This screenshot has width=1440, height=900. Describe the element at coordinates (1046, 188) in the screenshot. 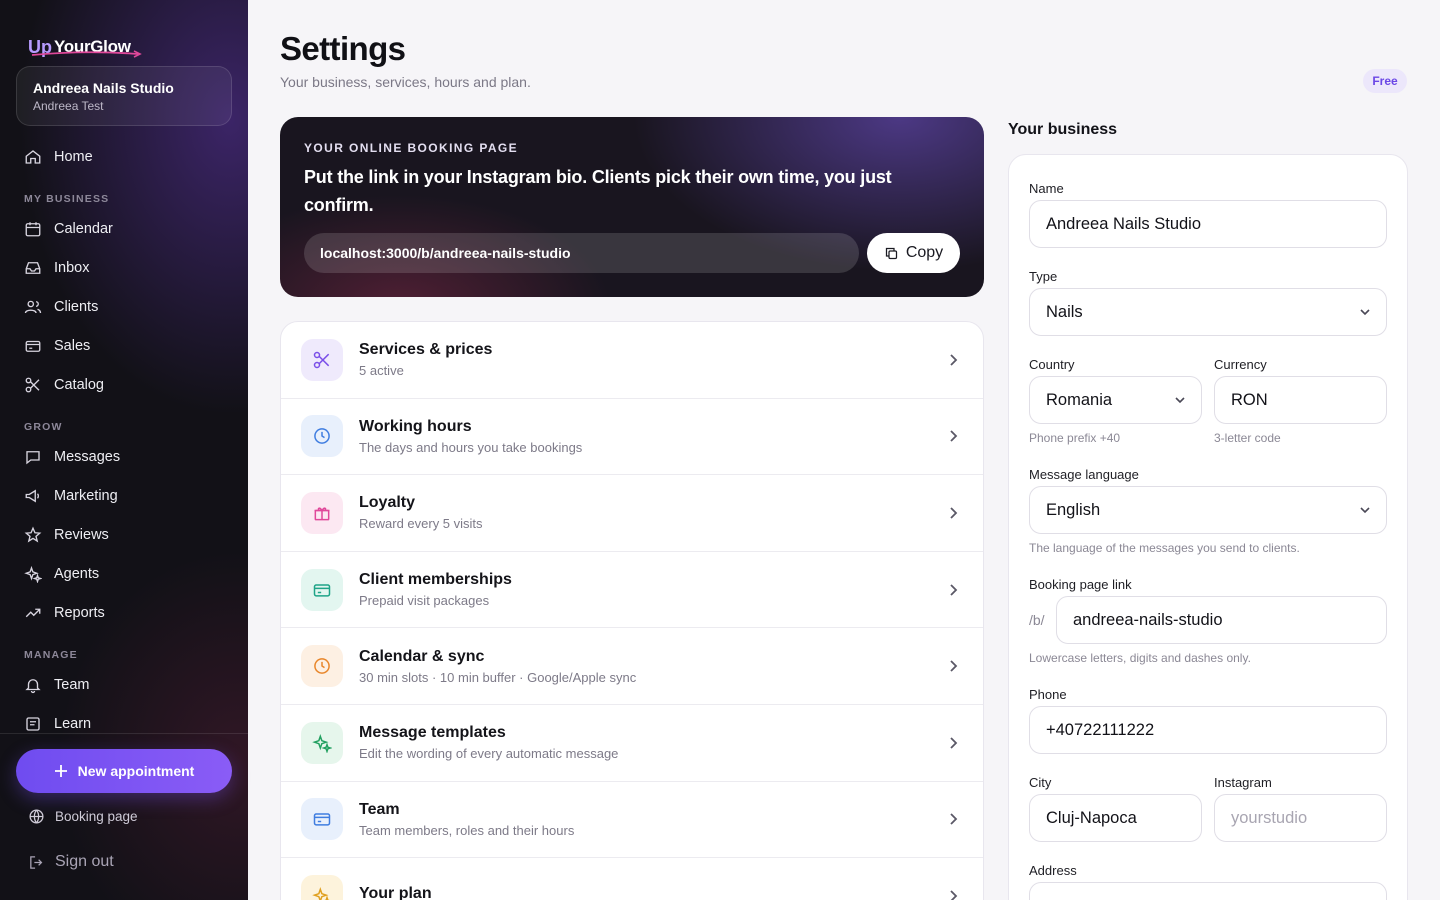

I see `name-label: Name` at that location.